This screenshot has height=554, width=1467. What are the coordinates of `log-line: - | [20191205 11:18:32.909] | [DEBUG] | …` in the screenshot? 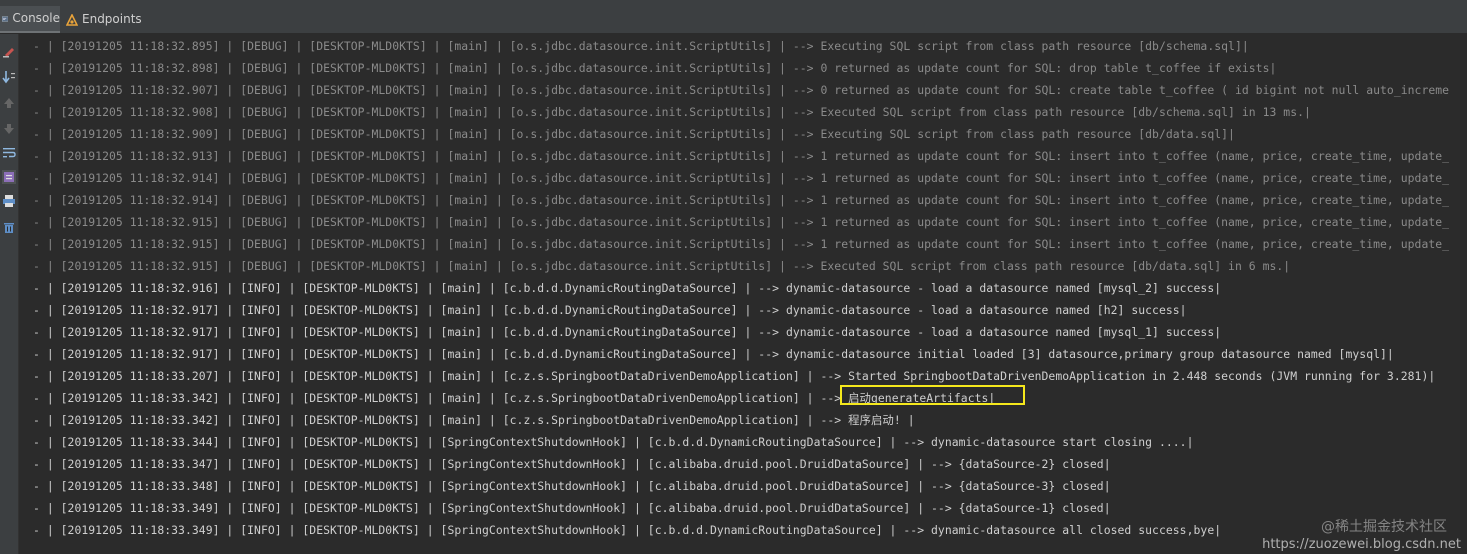 It's located at (634, 134).